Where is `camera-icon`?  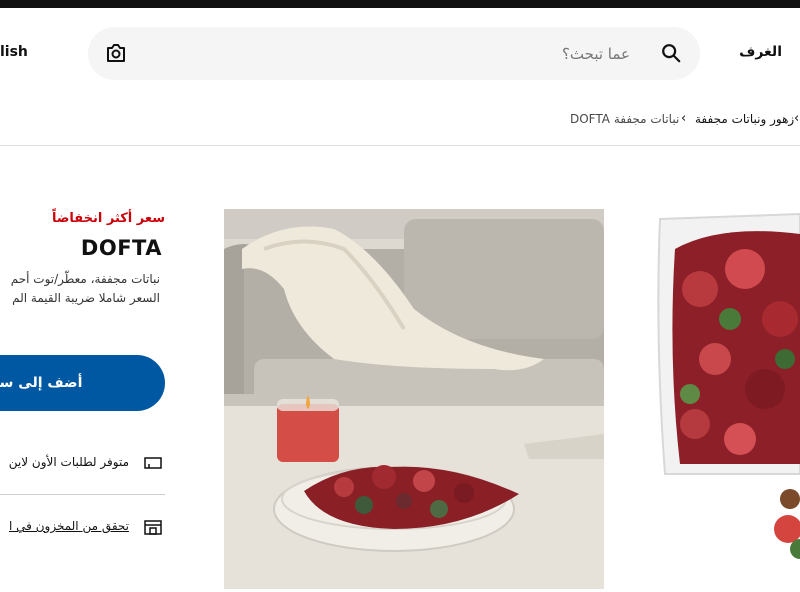
camera-icon is located at coordinates (116, 53).